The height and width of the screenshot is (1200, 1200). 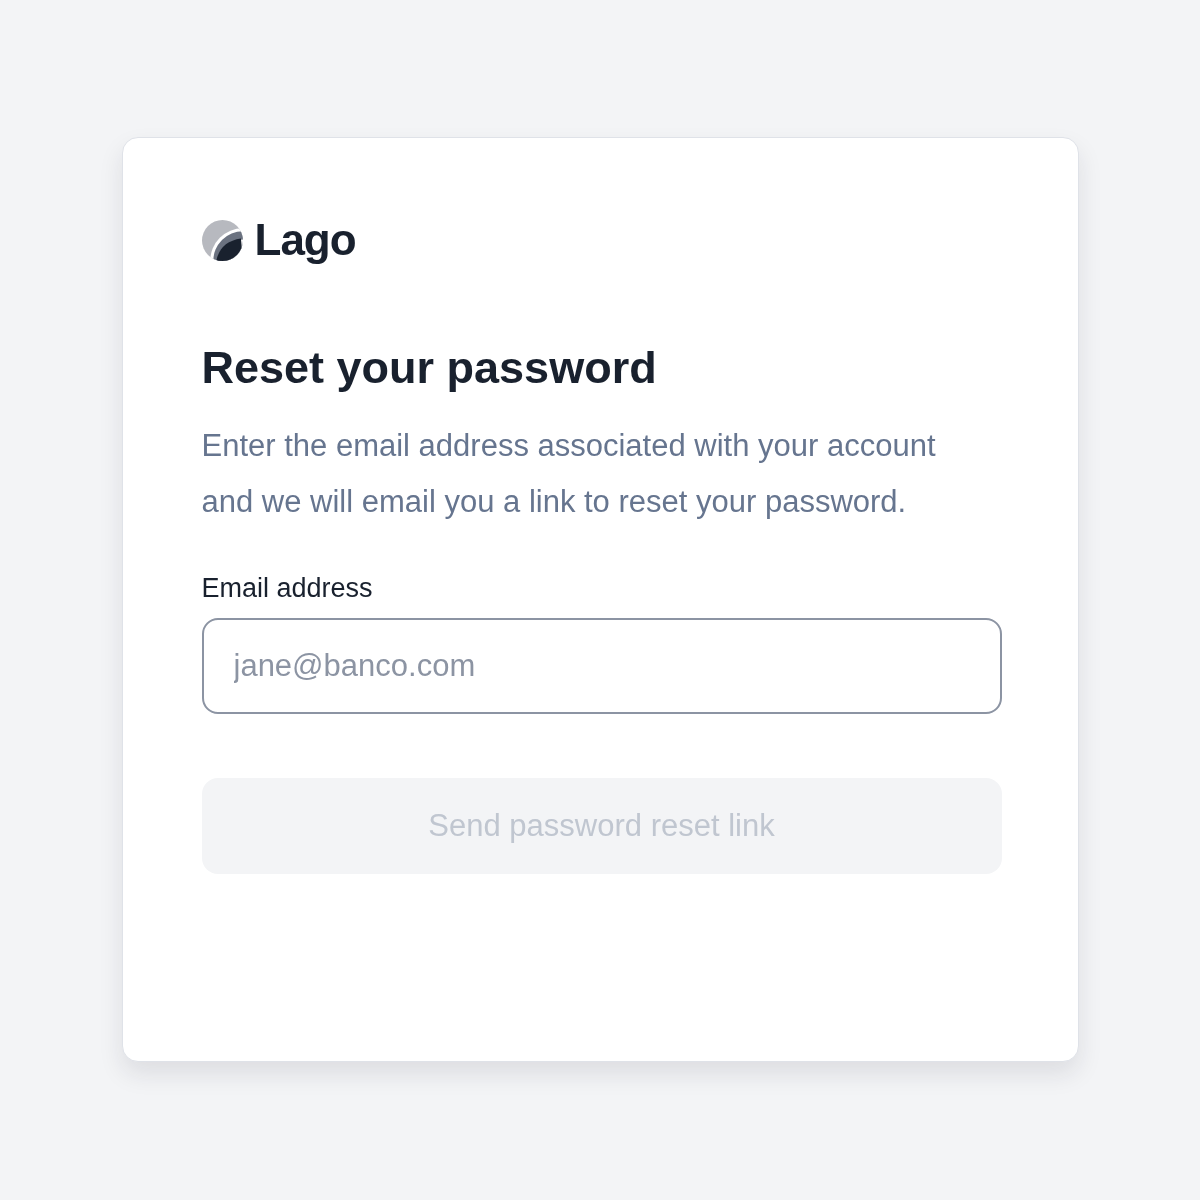 I want to click on logo-wordmark: Lago, so click(x=305, y=240).